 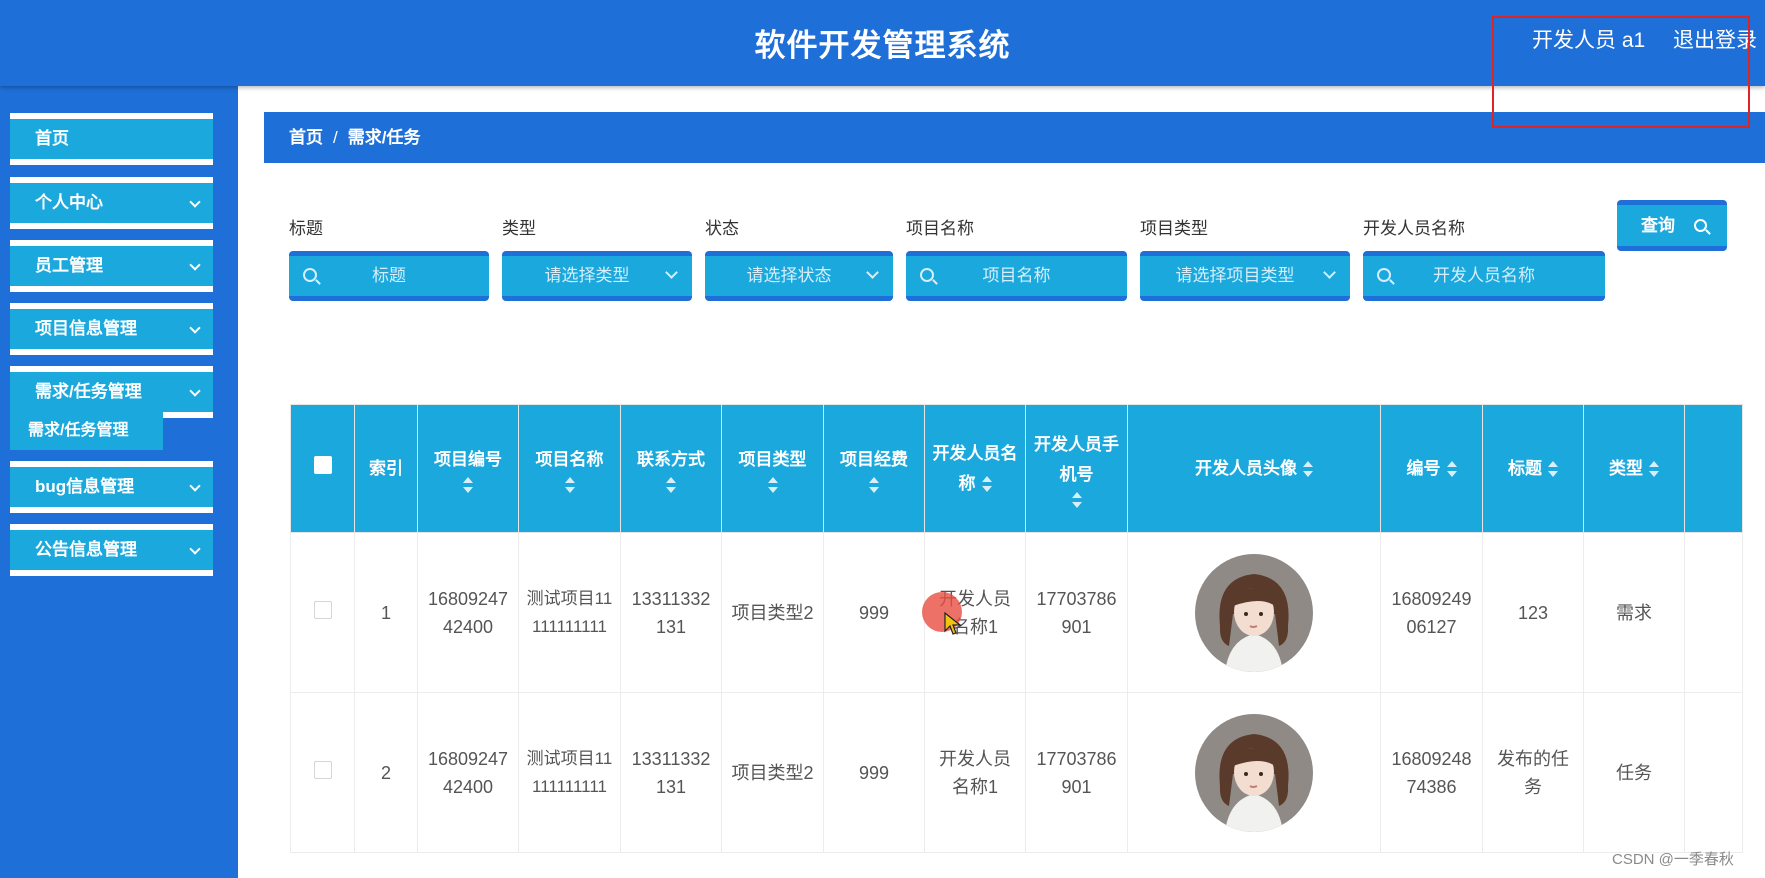 I want to click on title-search-input: 标题, so click(x=389, y=276).